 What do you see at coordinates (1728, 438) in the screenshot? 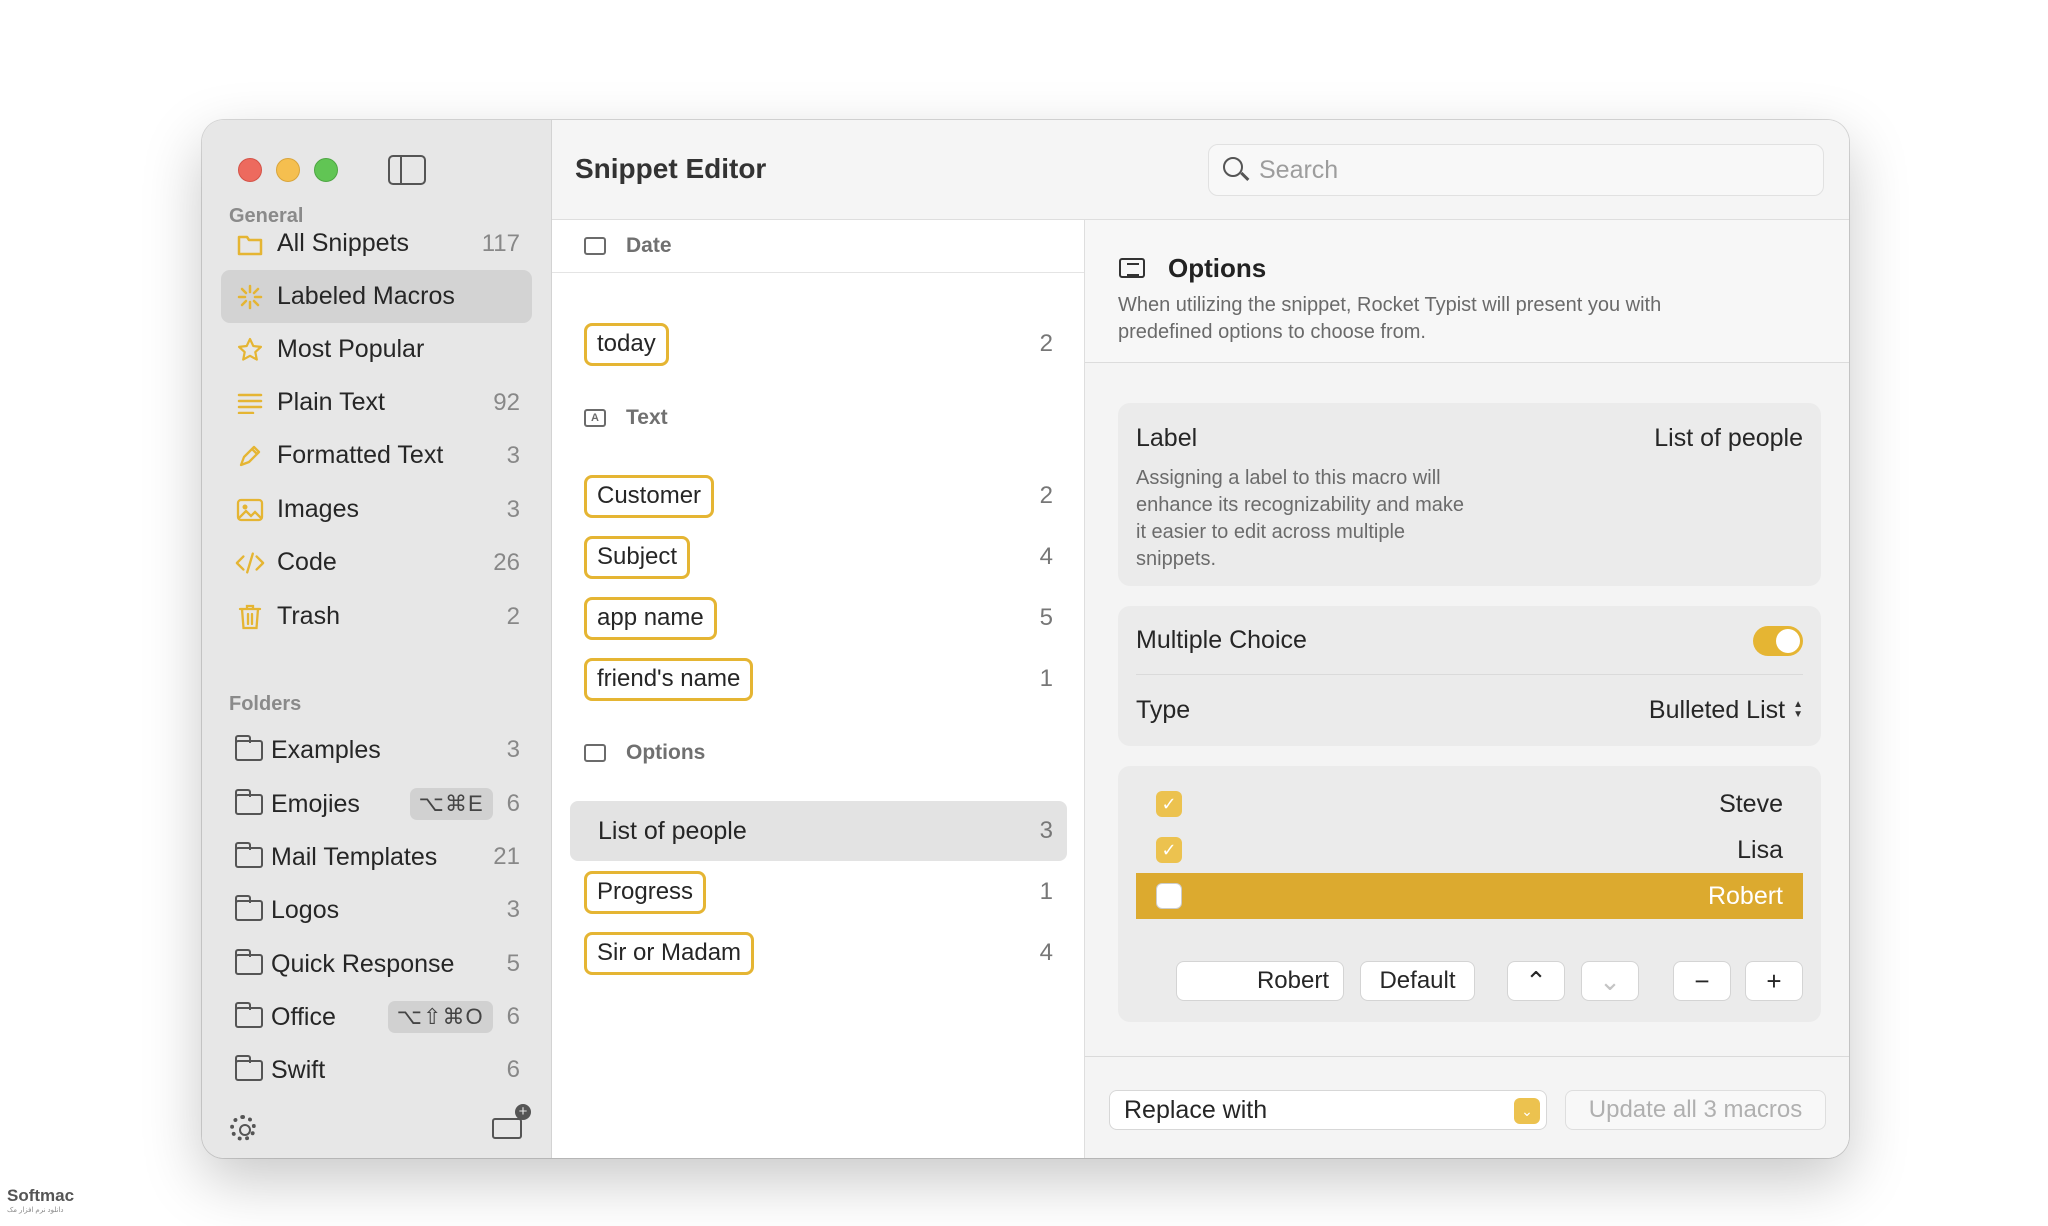
I see `label-field-value: List of people` at bounding box center [1728, 438].